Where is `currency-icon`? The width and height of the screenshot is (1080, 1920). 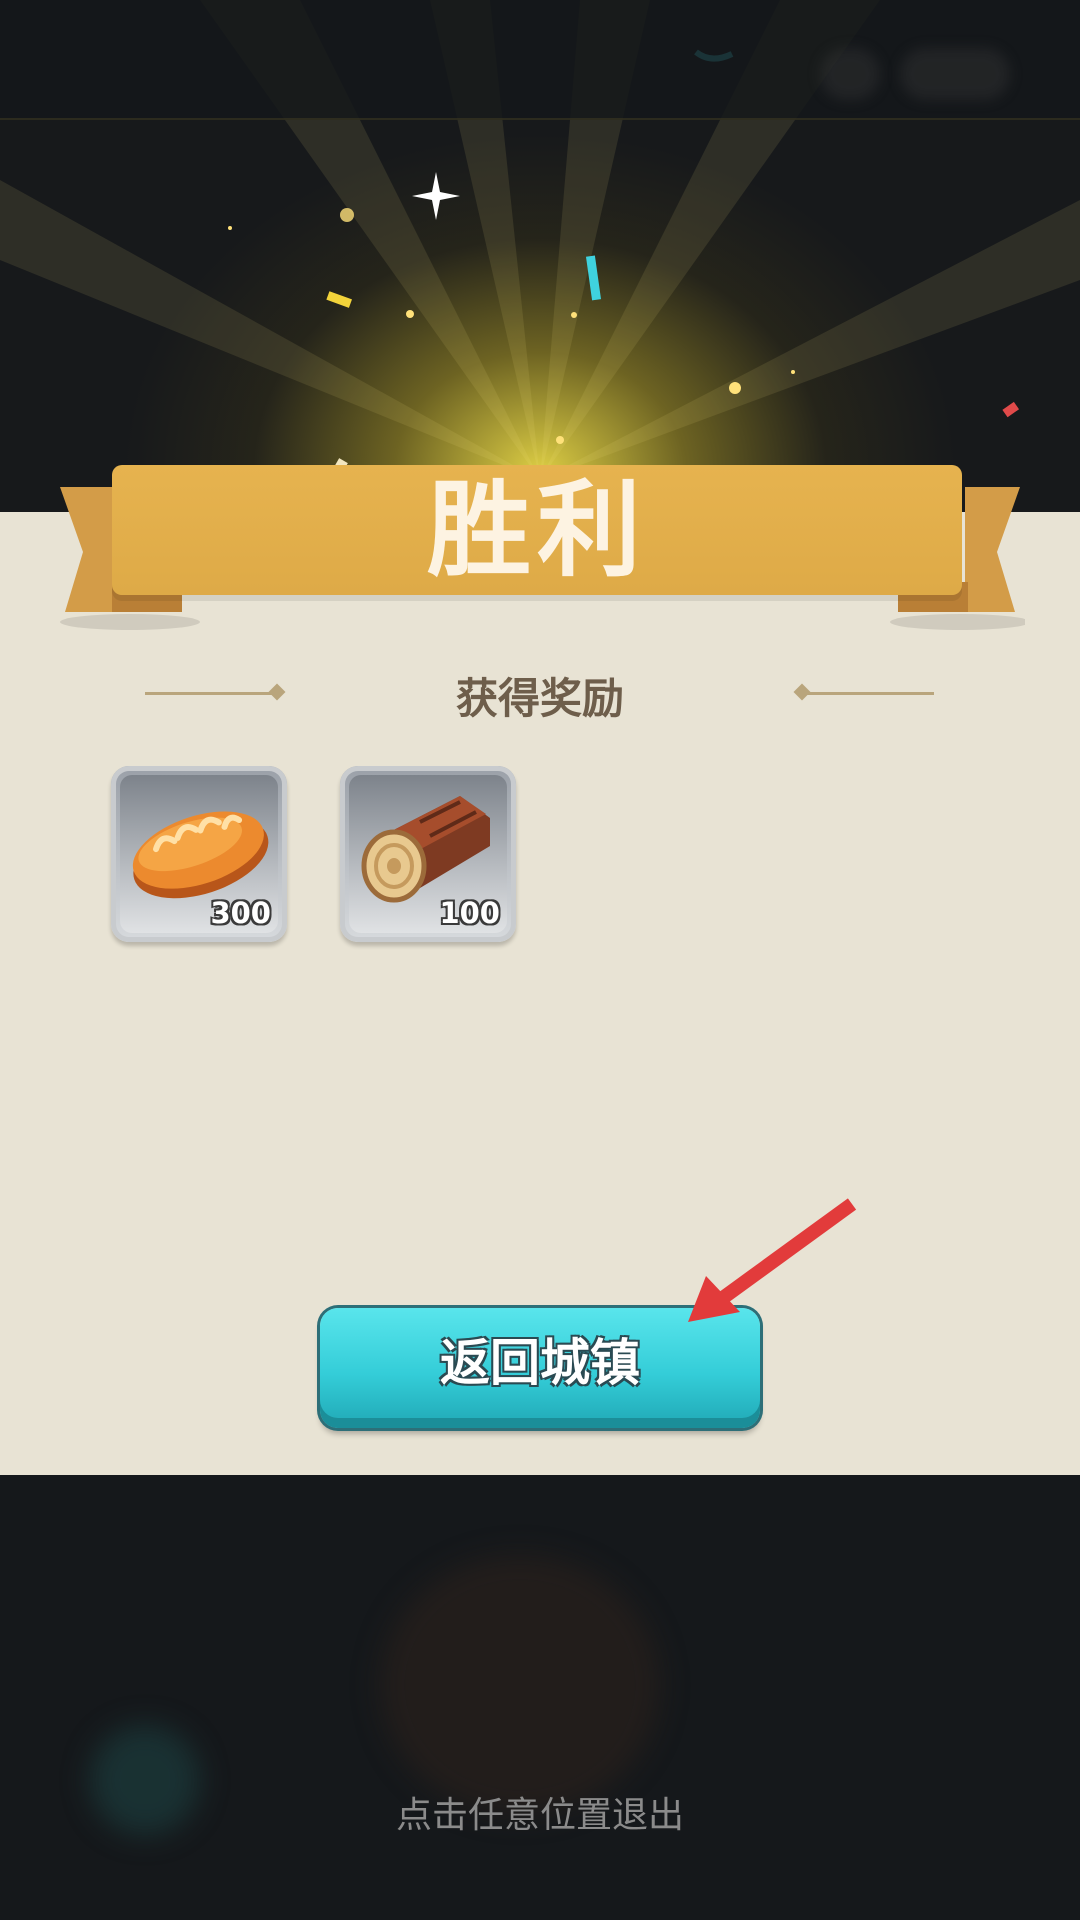
currency-icon is located at coordinates (850, 74).